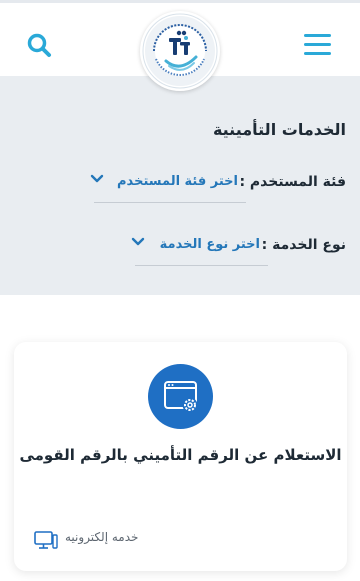 The height and width of the screenshot is (581, 360). Describe the element at coordinates (102, 537) in the screenshot. I see `service-type-text: خدمه إلكترونيه` at that location.